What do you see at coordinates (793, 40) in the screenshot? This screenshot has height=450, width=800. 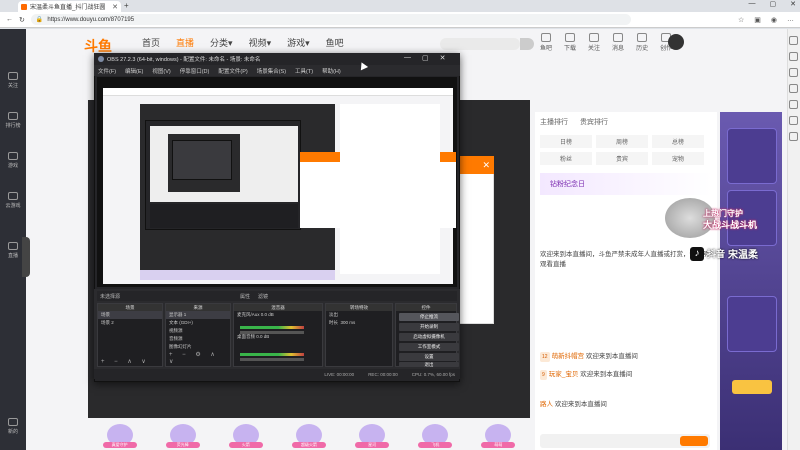 I see `sidebar-search-icon` at bounding box center [793, 40].